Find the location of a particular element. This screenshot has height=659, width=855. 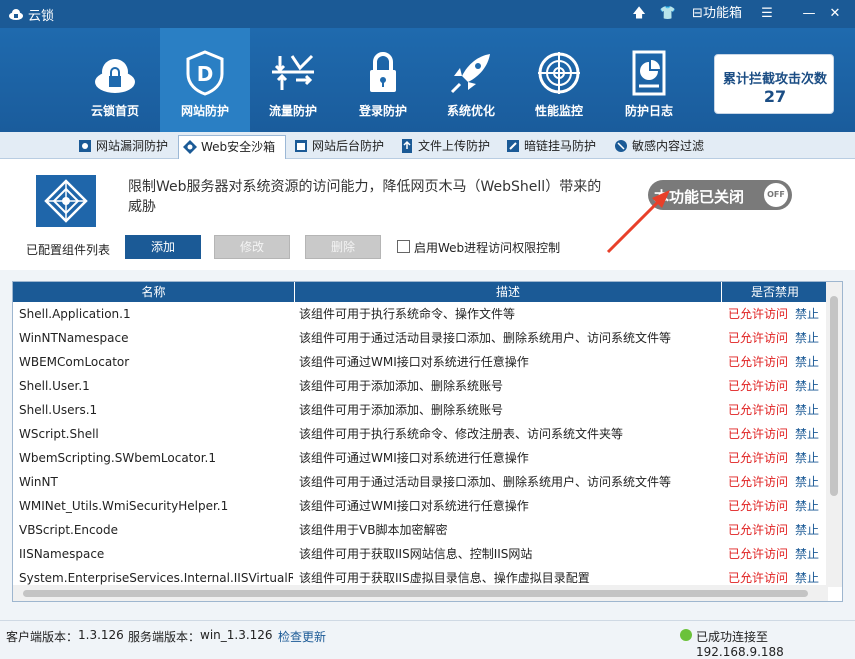

upgrade-arrow-icon: 🡅 is located at coordinates (639, 14).